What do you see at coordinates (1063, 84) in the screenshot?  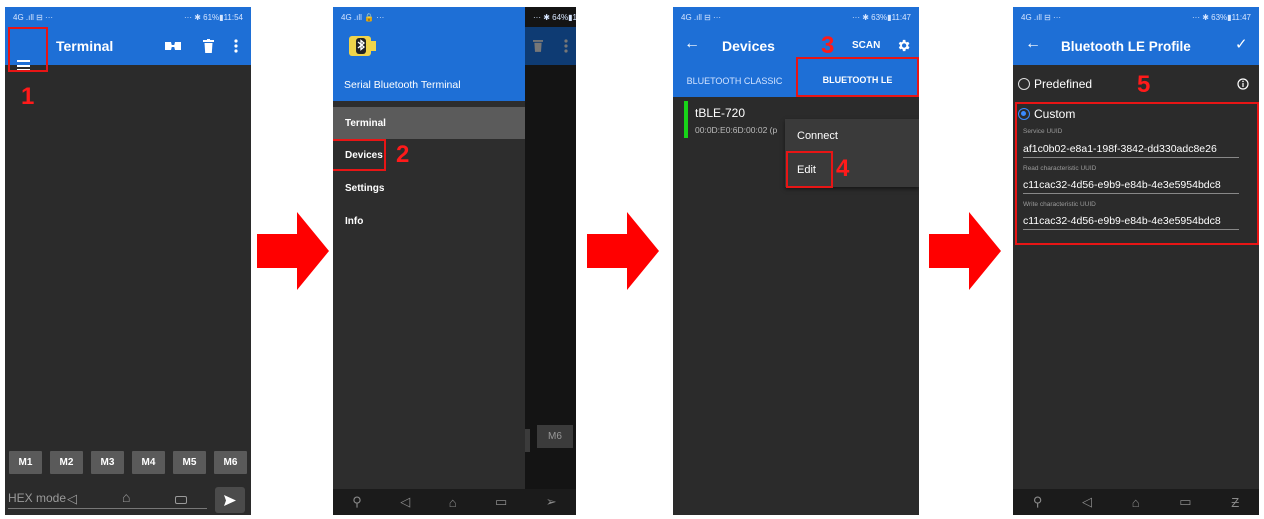 I see `predefined-label: Predefined` at bounding box center [1063, 84].